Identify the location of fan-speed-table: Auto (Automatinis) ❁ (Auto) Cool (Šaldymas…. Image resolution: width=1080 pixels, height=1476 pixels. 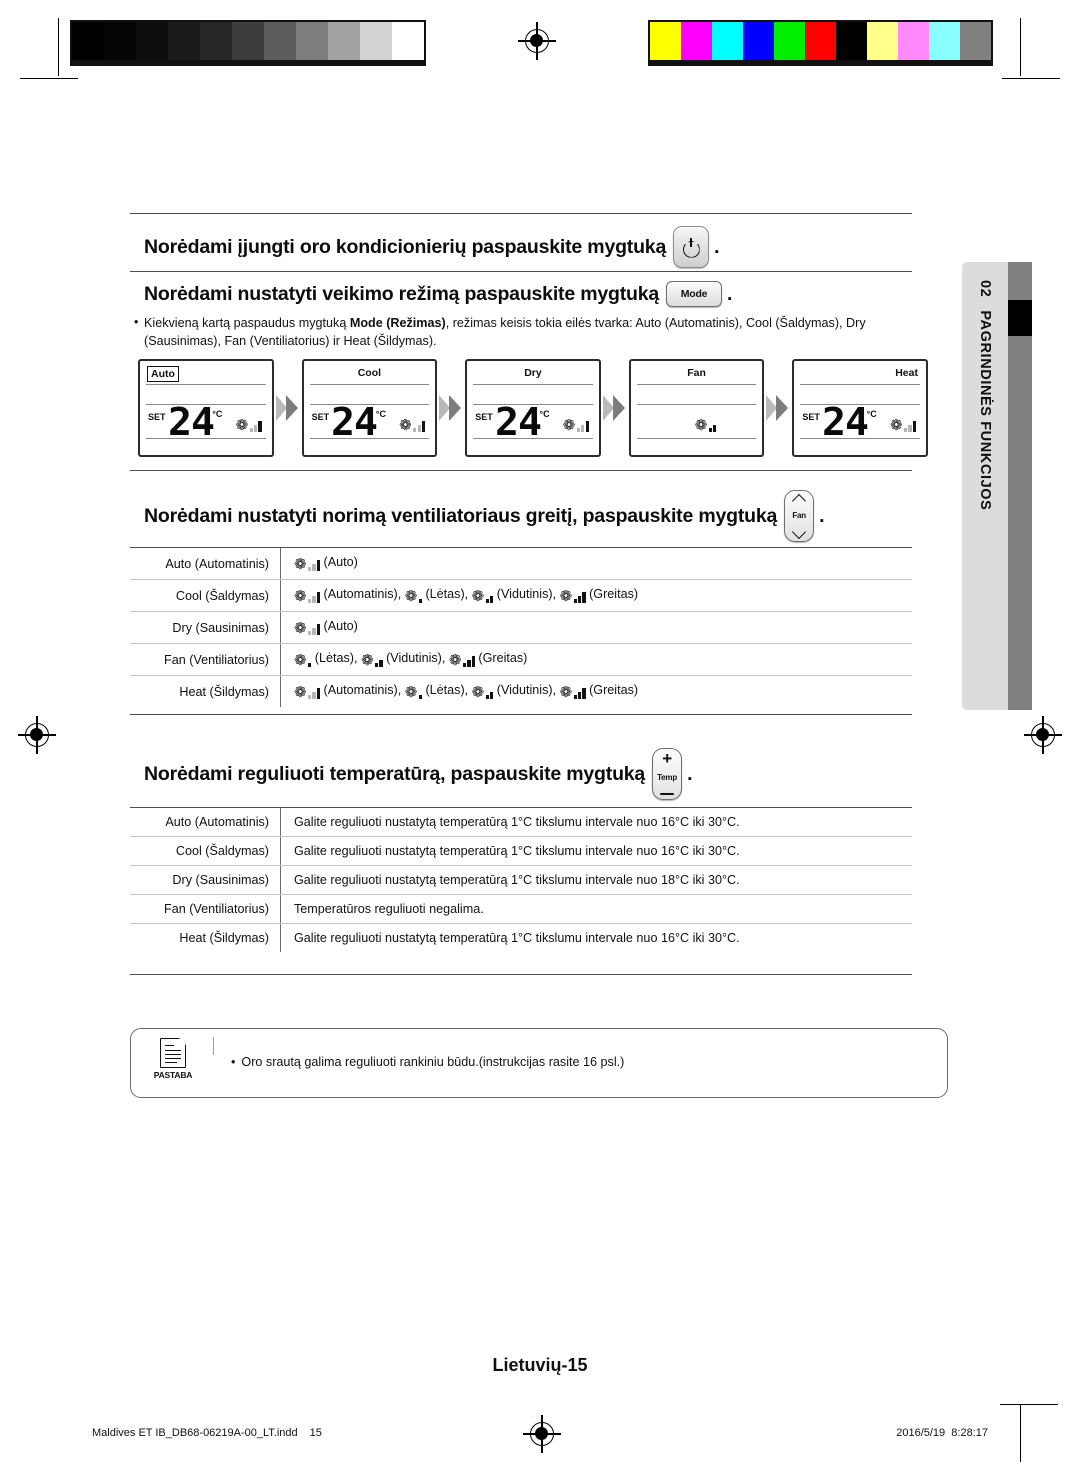
(521, 627).